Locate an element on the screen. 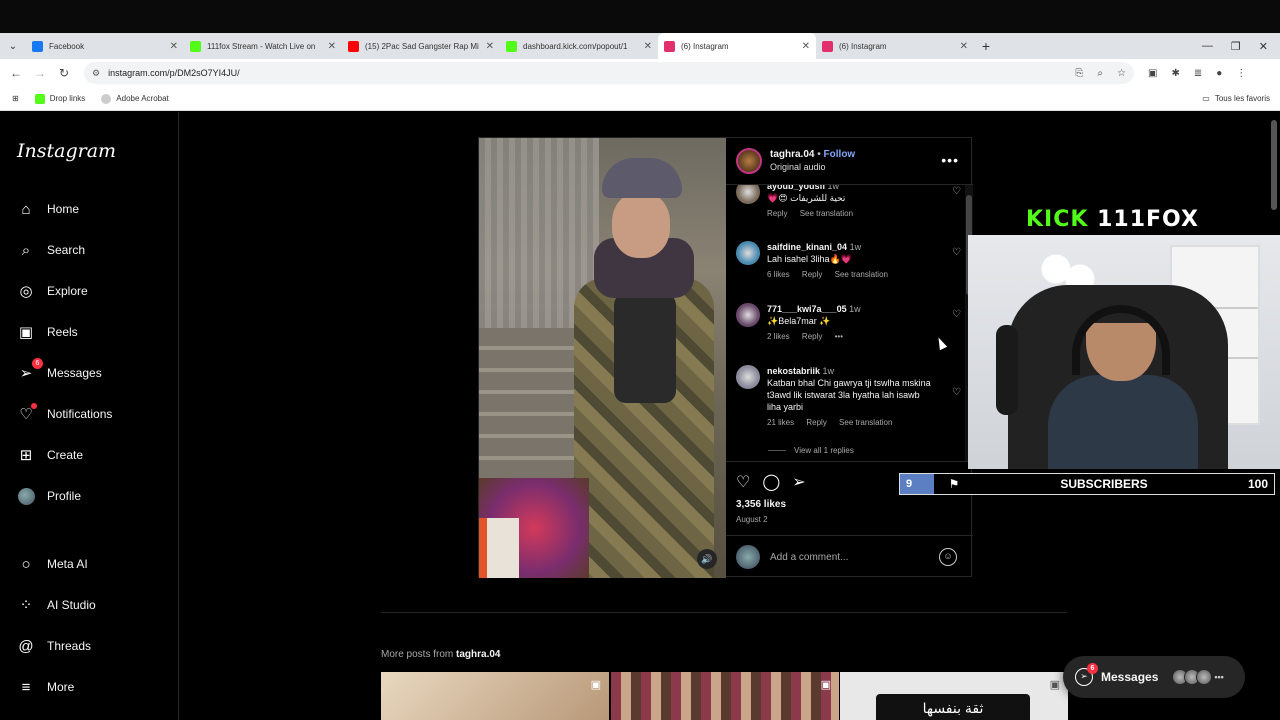 The image size is (1280, 720). see-translation-button: ••• is located at coordinates (839, 336).